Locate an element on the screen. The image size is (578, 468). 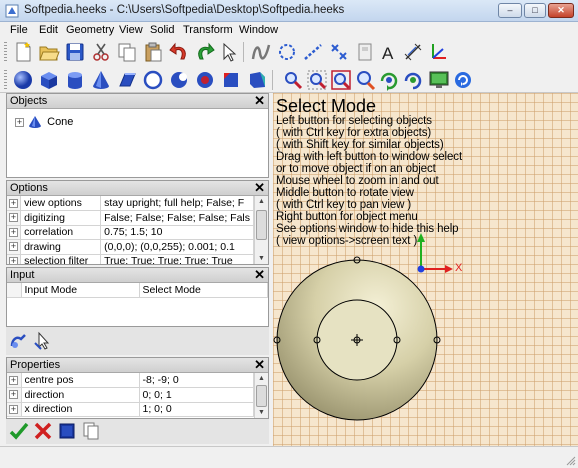
cube-icon is located at coordinates (49, 80).